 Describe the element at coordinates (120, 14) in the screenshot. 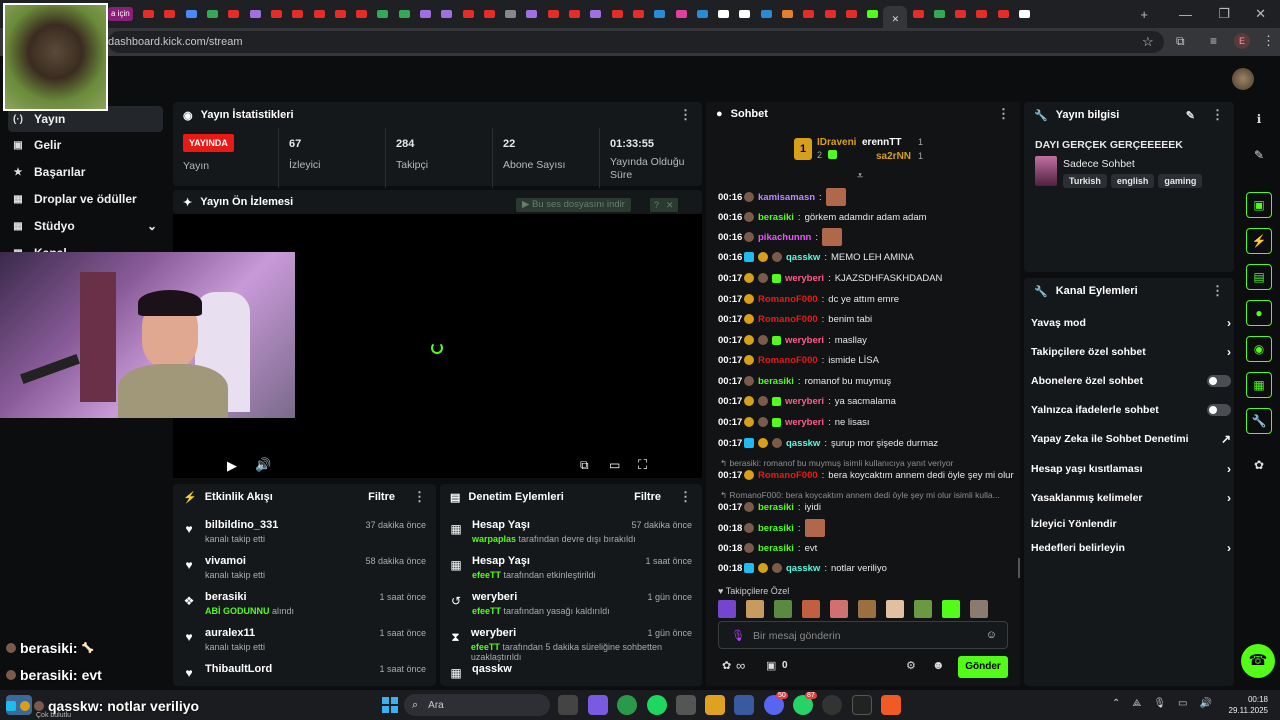

I see `tab-label-prefix: a için` at that location.